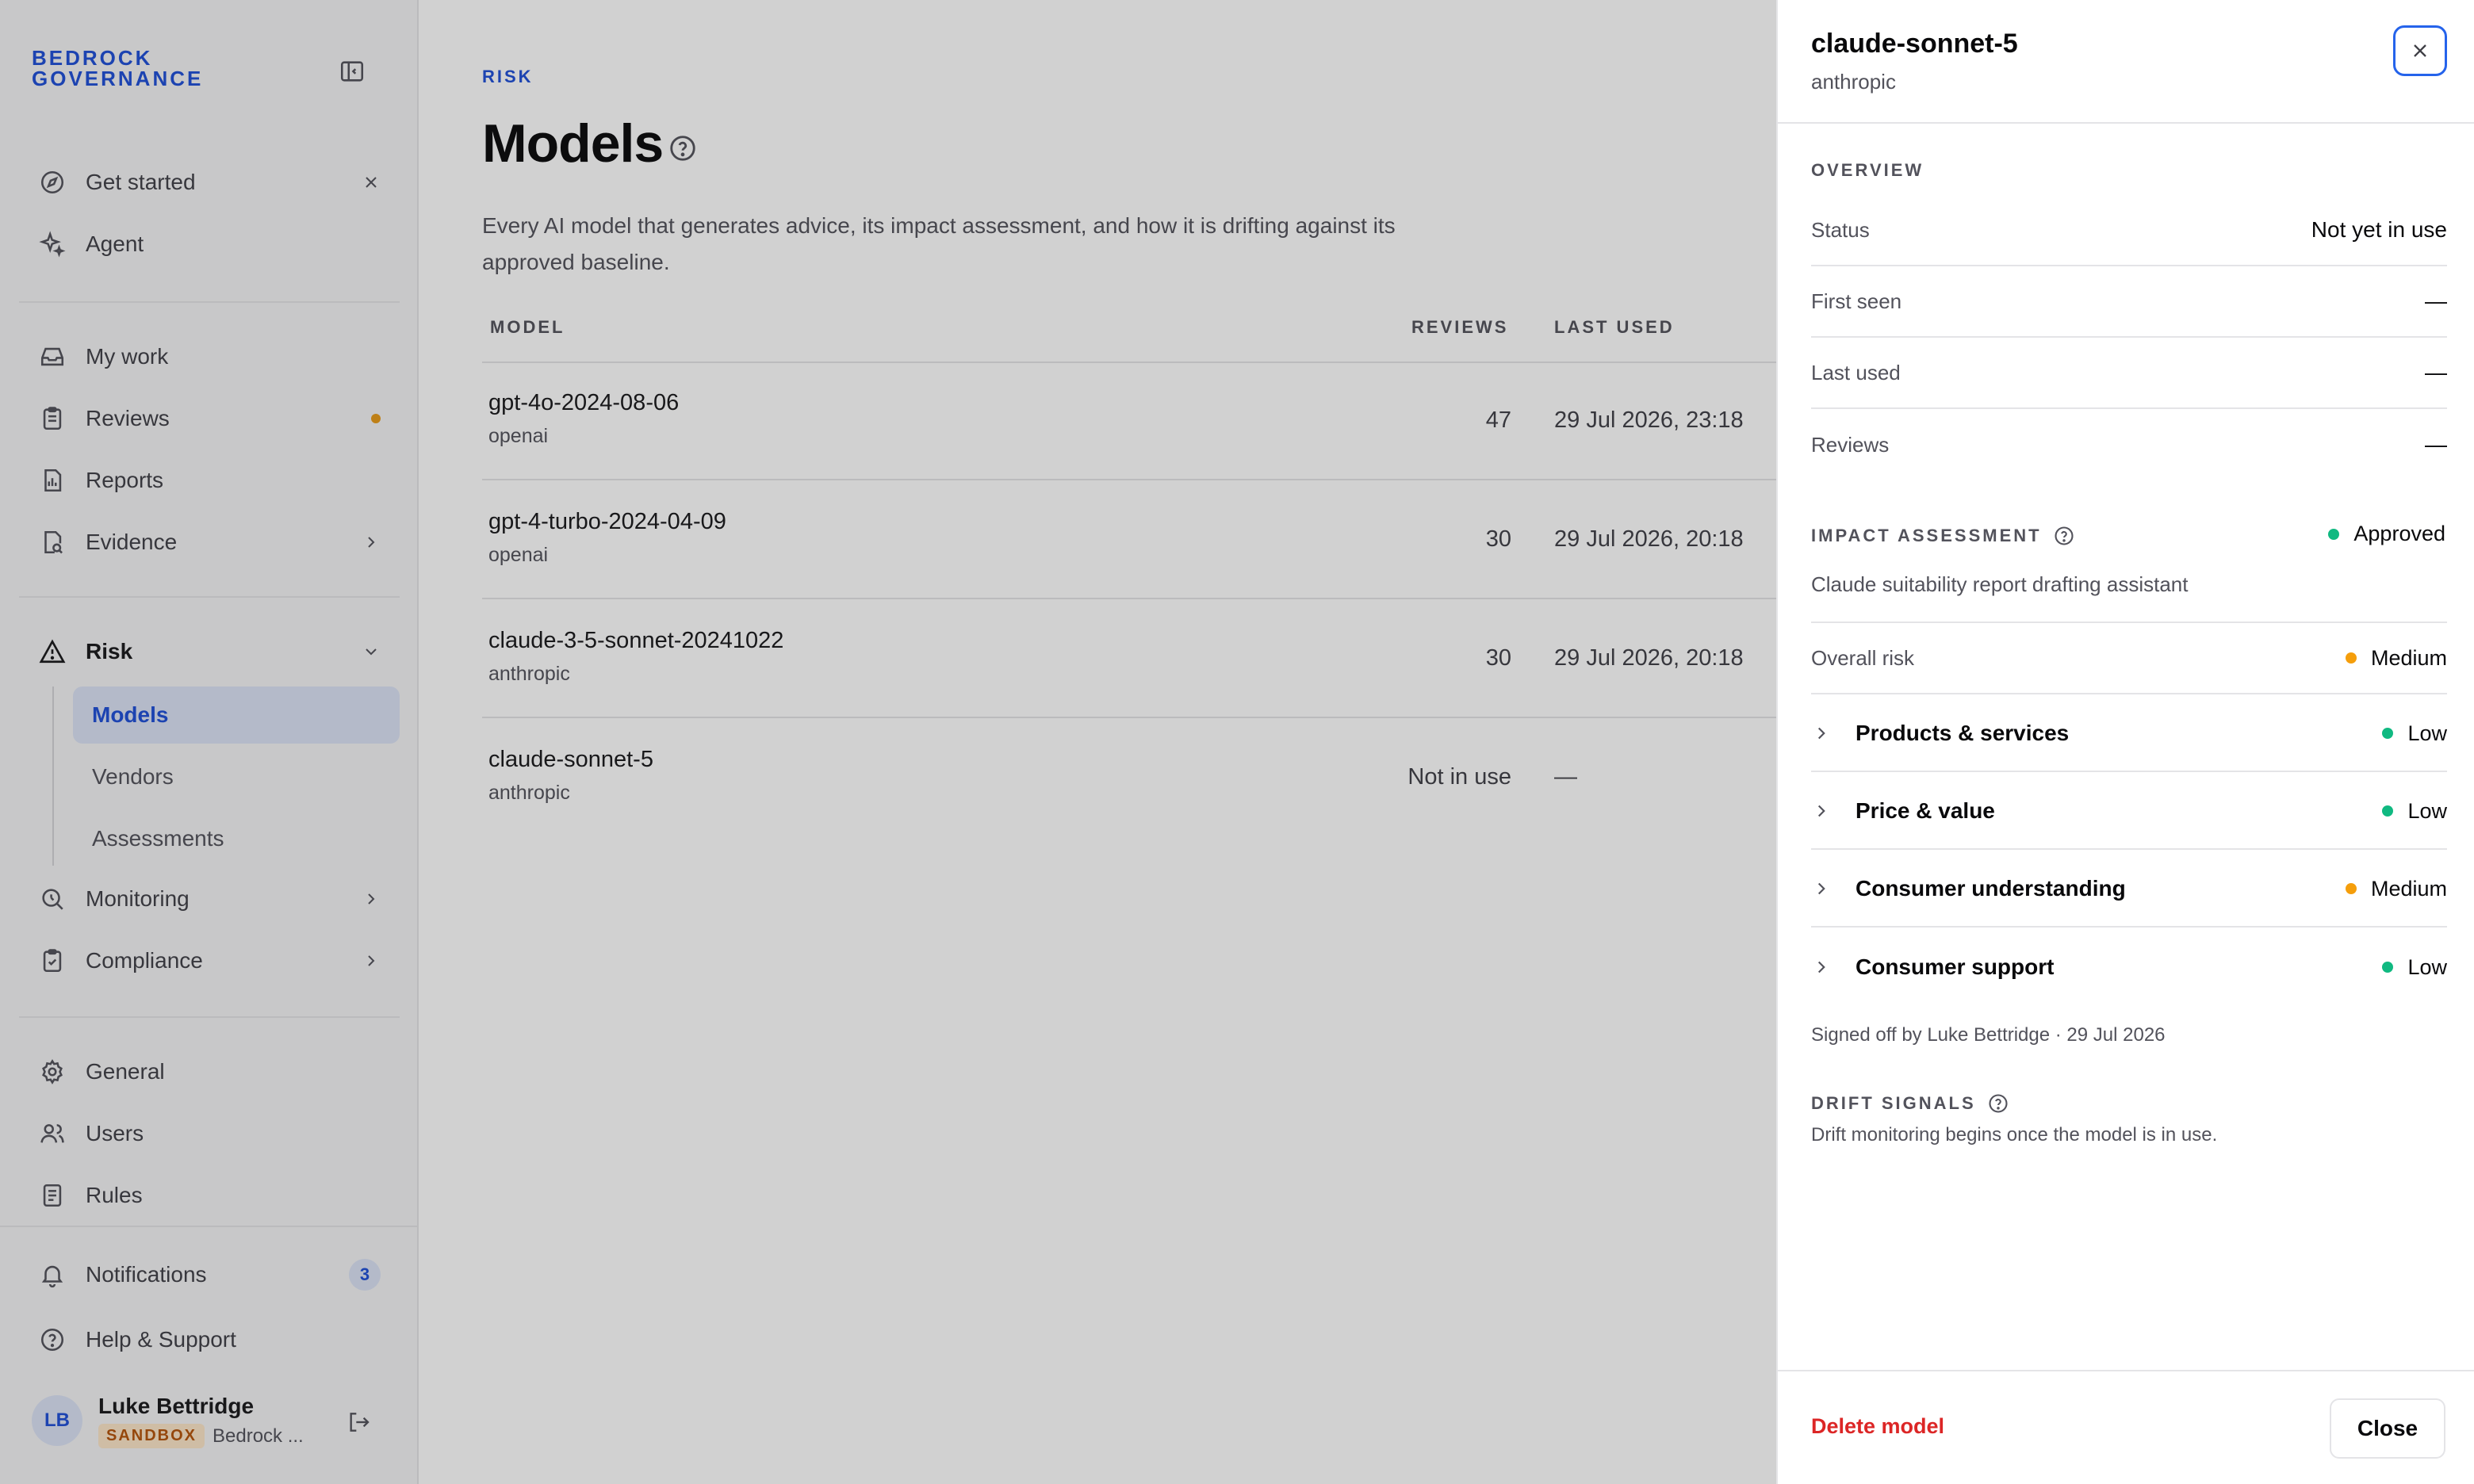 Image resolution: width=2474 pixels, height=1484 pixels. What do you see at coordinates (1877, 1426) in the screenshot?
I see `delete-model-button: Delete model` at bounding box center [1877, 1426].